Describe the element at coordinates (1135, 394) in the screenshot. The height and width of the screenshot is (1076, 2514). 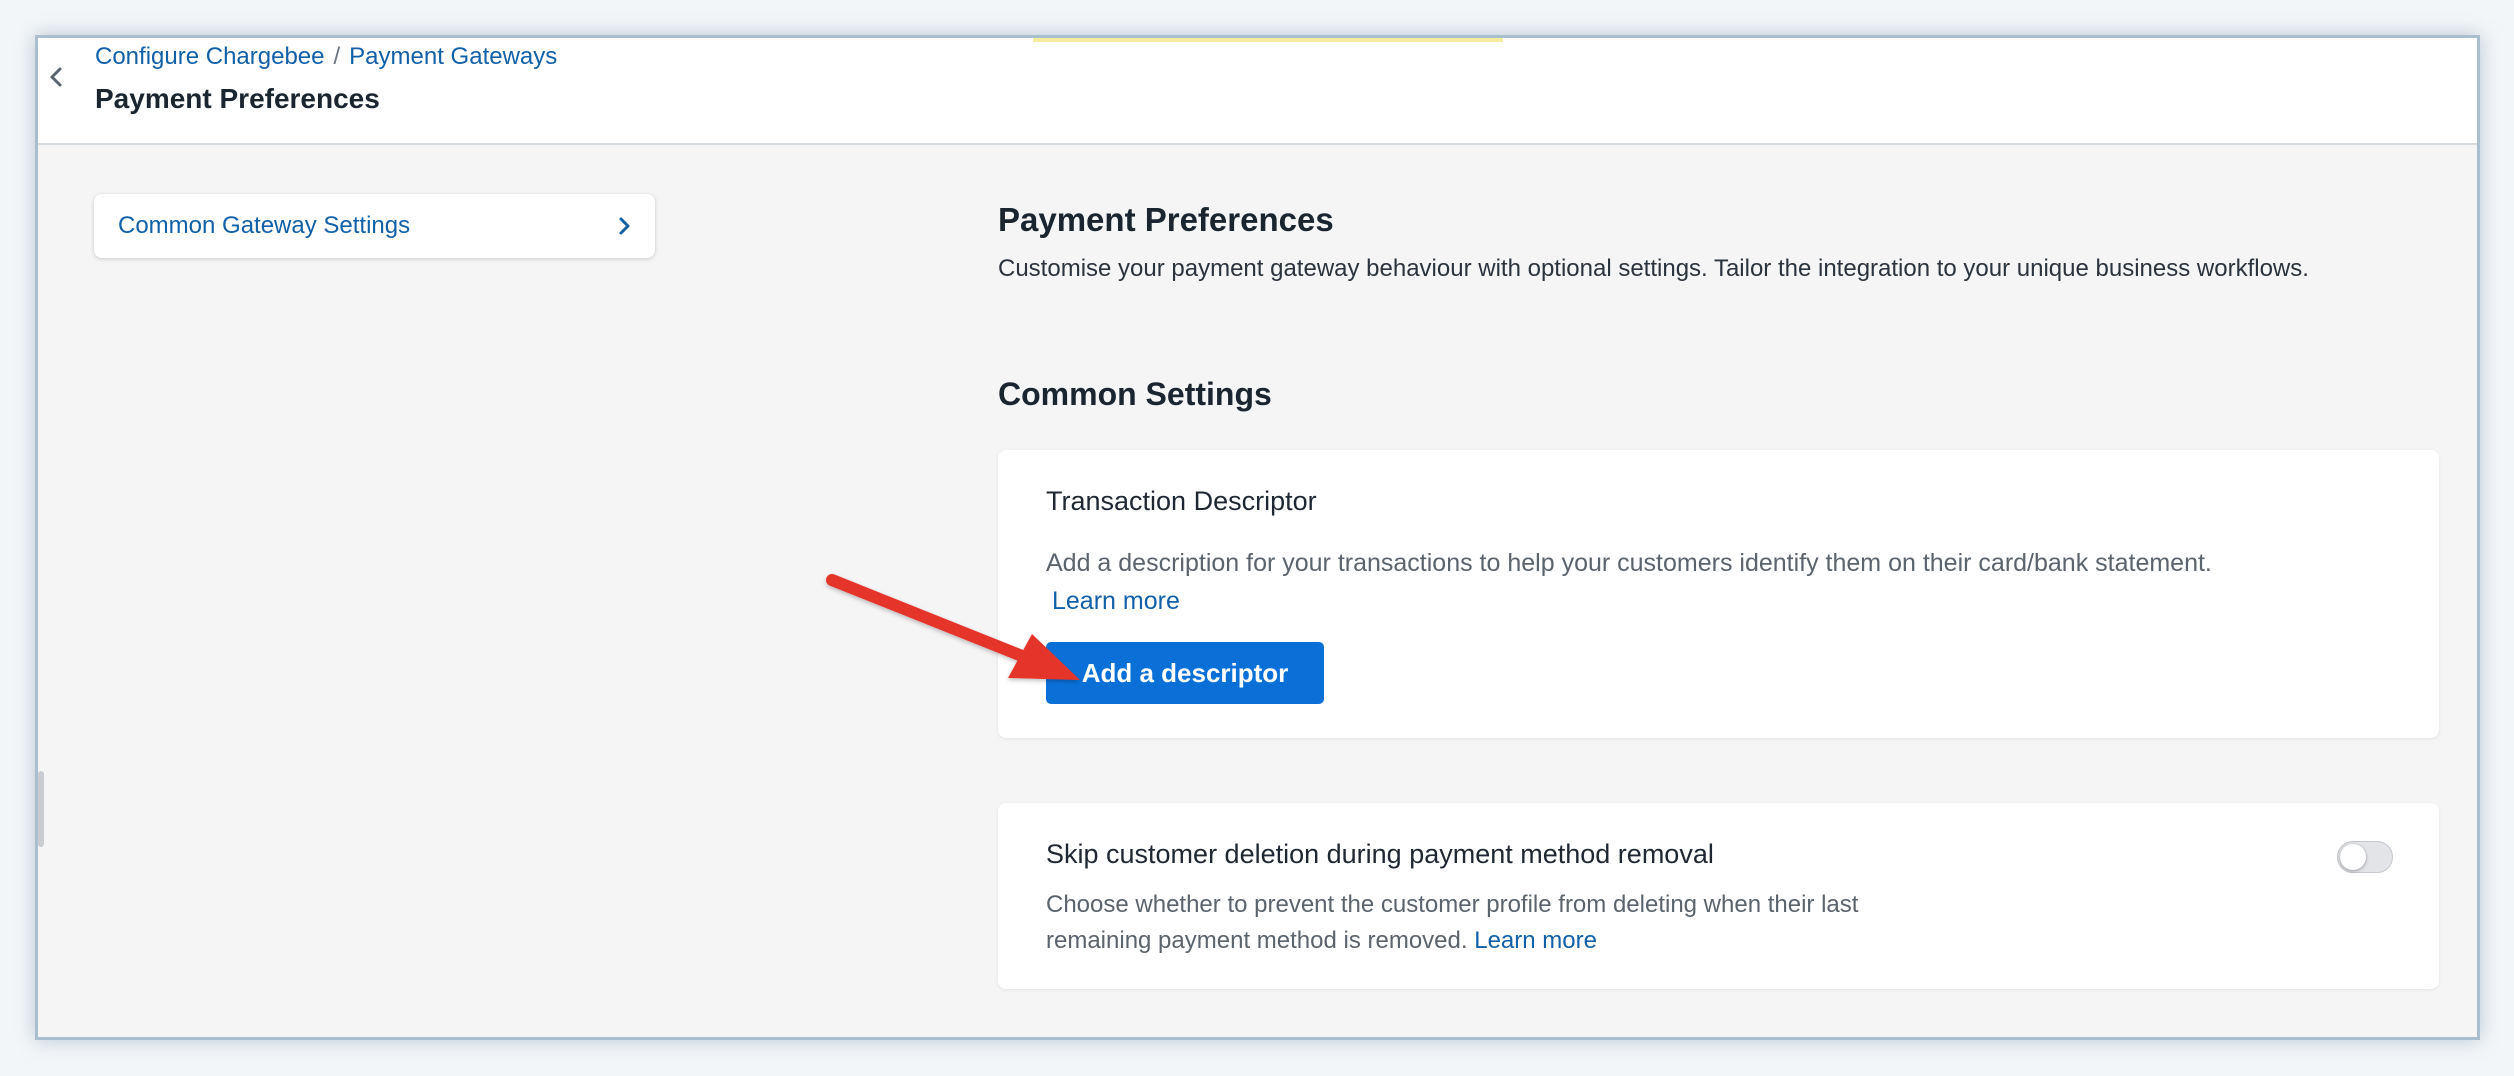
I see `common-settings-heading: Common Settings` at that location.